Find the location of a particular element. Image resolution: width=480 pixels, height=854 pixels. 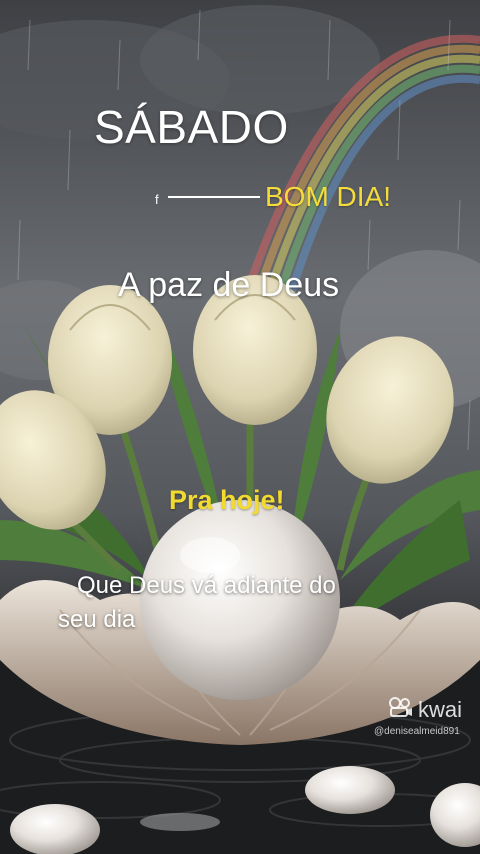

message-line-1: Que Deus vá adiante do is located at coordinates (206, 585).